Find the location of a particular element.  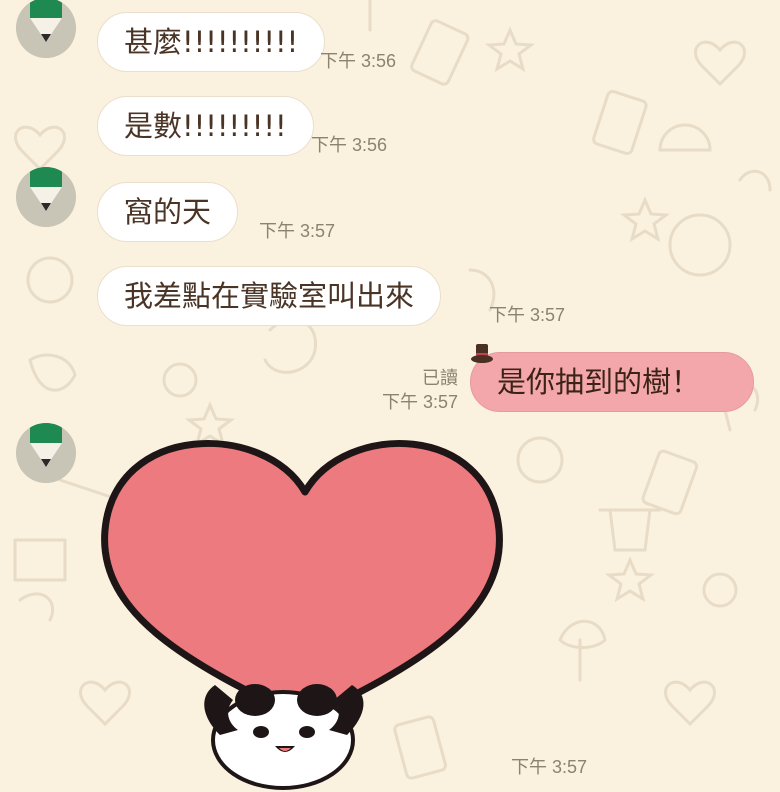

message-bubble: 是數!!!!!!!!! is located at coordinates (205, 126).